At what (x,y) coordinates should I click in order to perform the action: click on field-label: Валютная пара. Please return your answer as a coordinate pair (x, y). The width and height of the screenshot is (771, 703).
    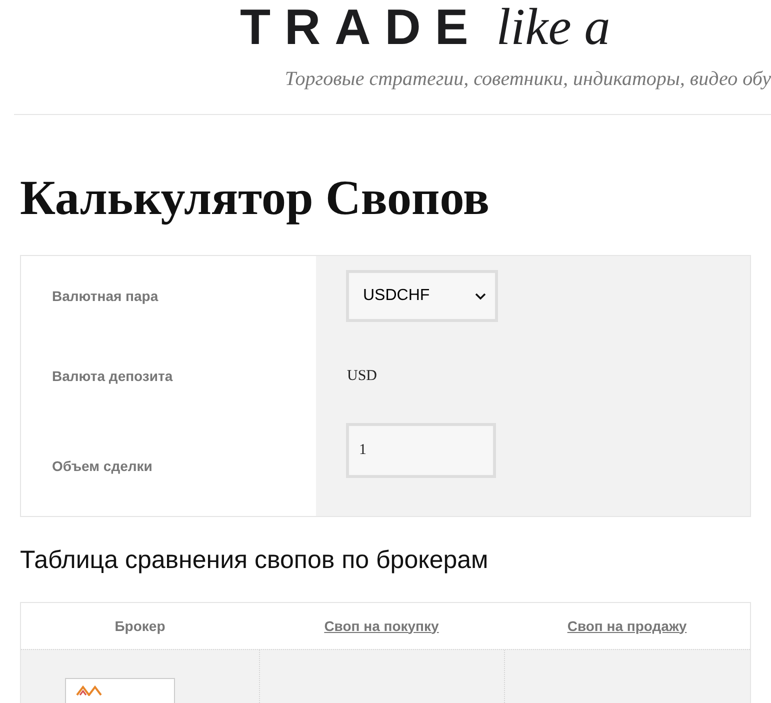
    Looking at the image, I should click on (105, 296).